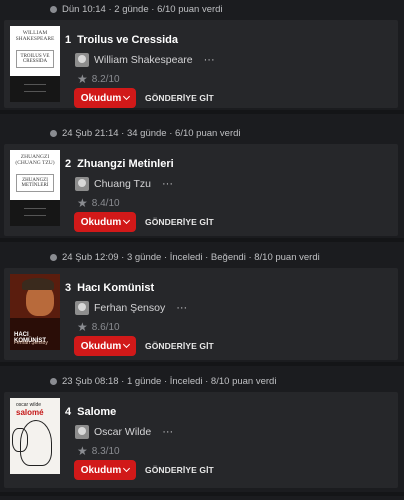 Image resolution: width=404 pixels, height=500 pixels. What do you see at coordinates (31, 343) in the screenshot?
I see `cover-author-text: Ferhan Şensoy` at bounding box center [31, 343].